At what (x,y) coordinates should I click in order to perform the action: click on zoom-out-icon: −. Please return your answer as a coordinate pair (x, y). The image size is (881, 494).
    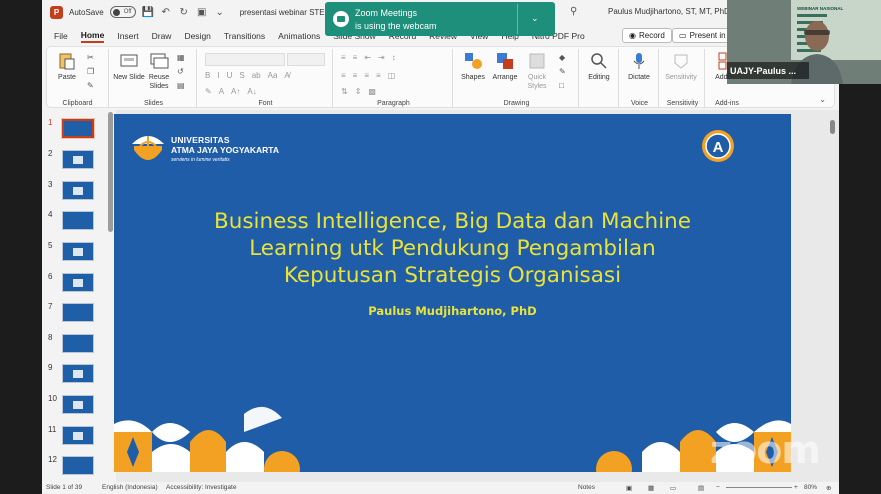
    Looking at the image, I should click on (718, 487).